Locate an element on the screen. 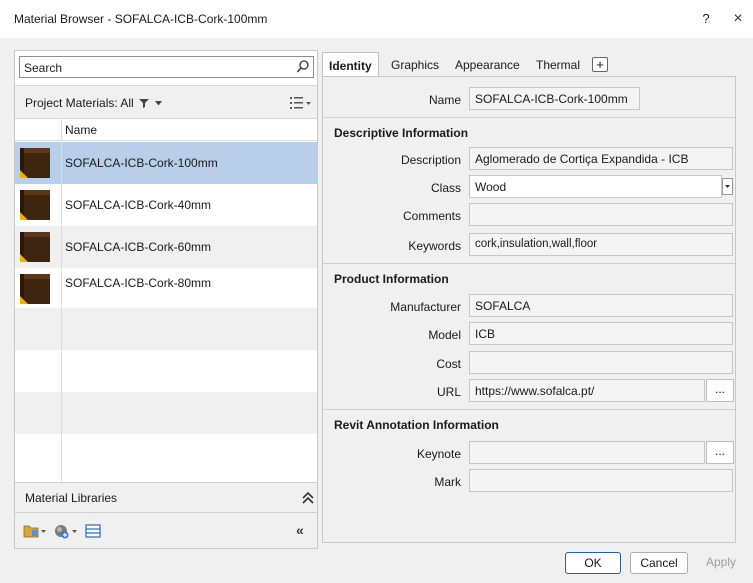 Image resolution: width=753 pixels, height=583 pixels. editor-tabs: Identity Graphics Appearance Thermal + is located at coordinates (529, 64).